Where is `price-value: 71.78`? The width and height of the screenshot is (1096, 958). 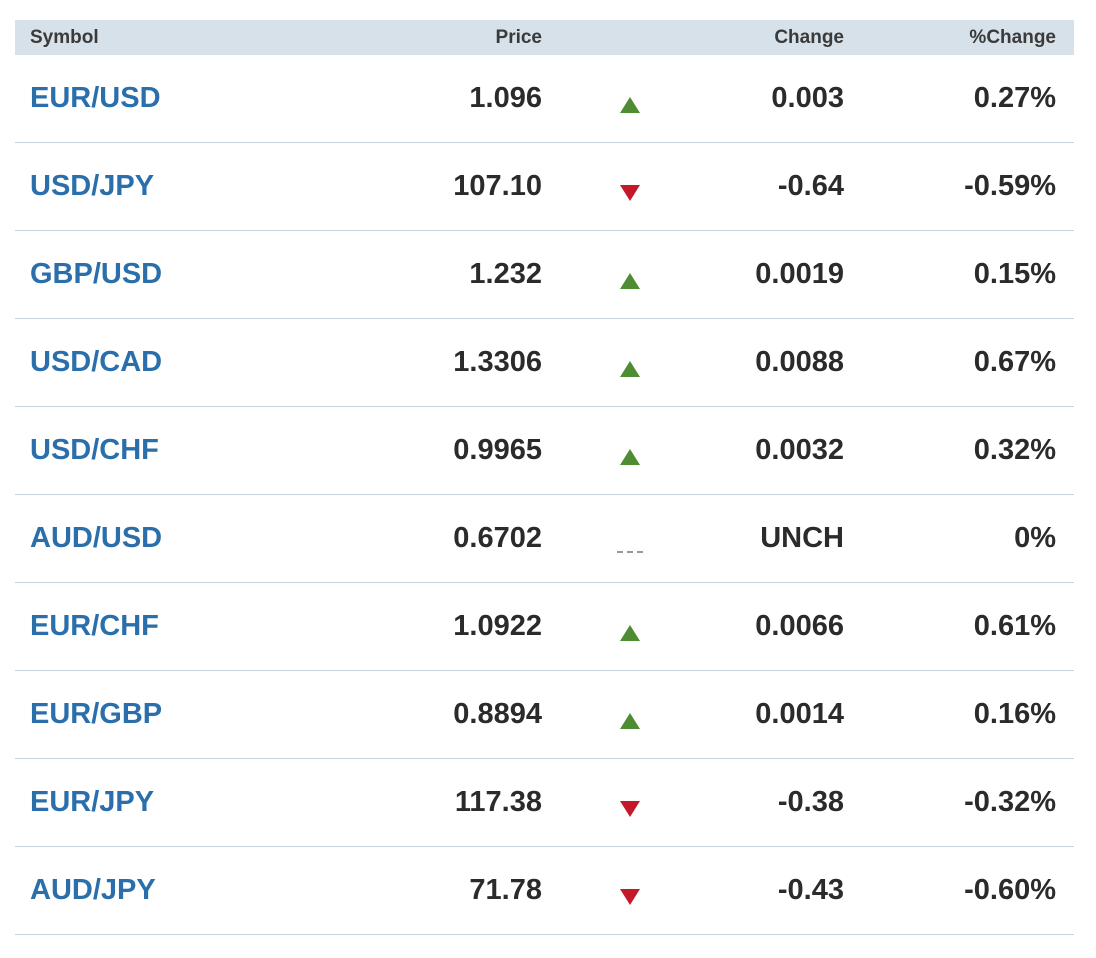 price-value: 71.78 is located at coordinates (505, 890).